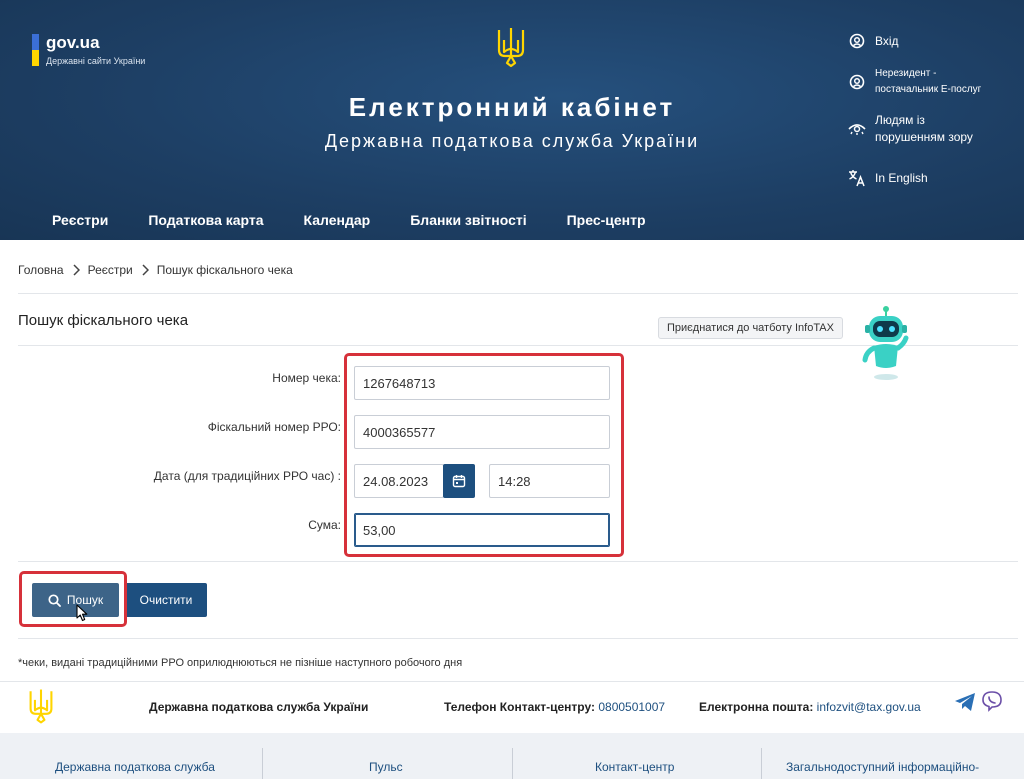  I want to click on bottom-link-contact-center: Контакт-центр, so click(634, 767).